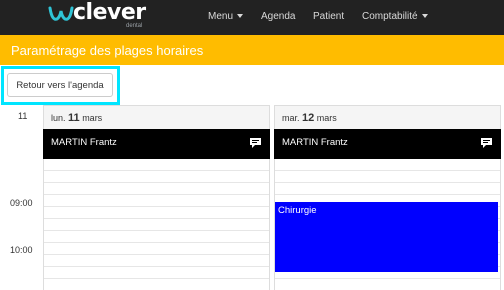 The image size is (504, 290). I want to click on schedule-block-event: Chirurgie, so click(386, 237).